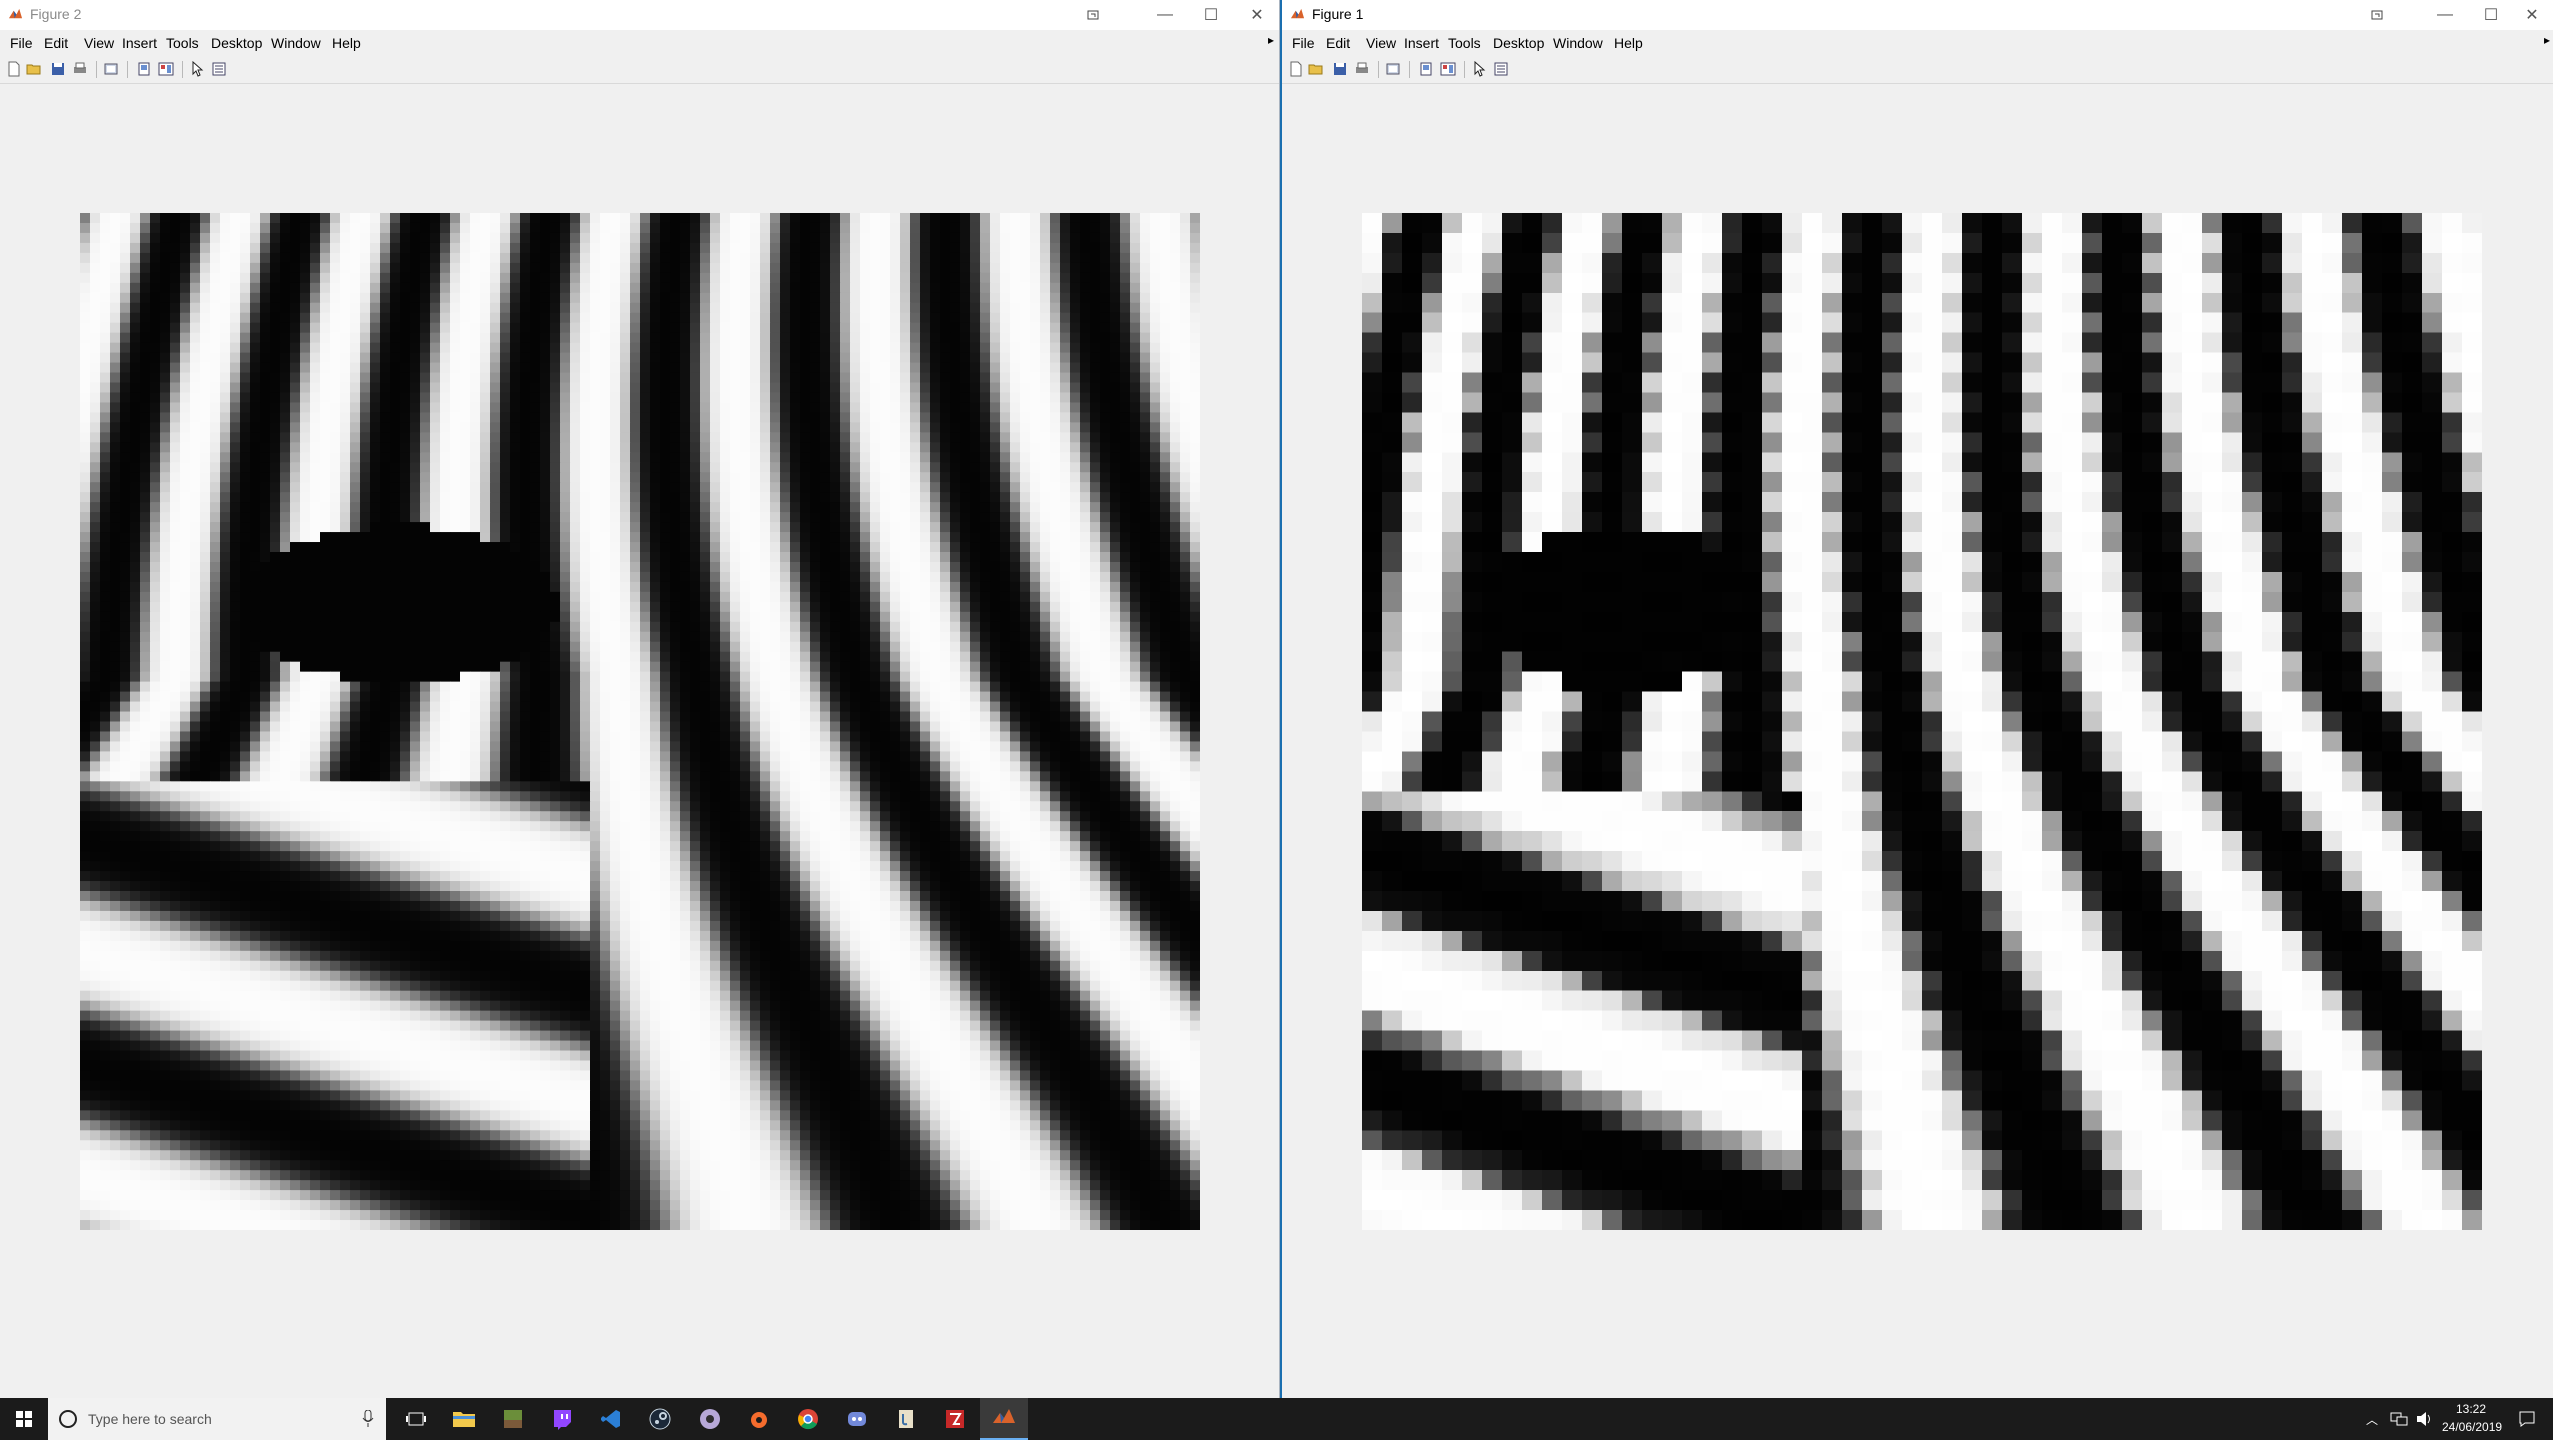  Describe the element at coordinates (1165, 15) in the screenshot. I see `minimize-button: —` at that location.